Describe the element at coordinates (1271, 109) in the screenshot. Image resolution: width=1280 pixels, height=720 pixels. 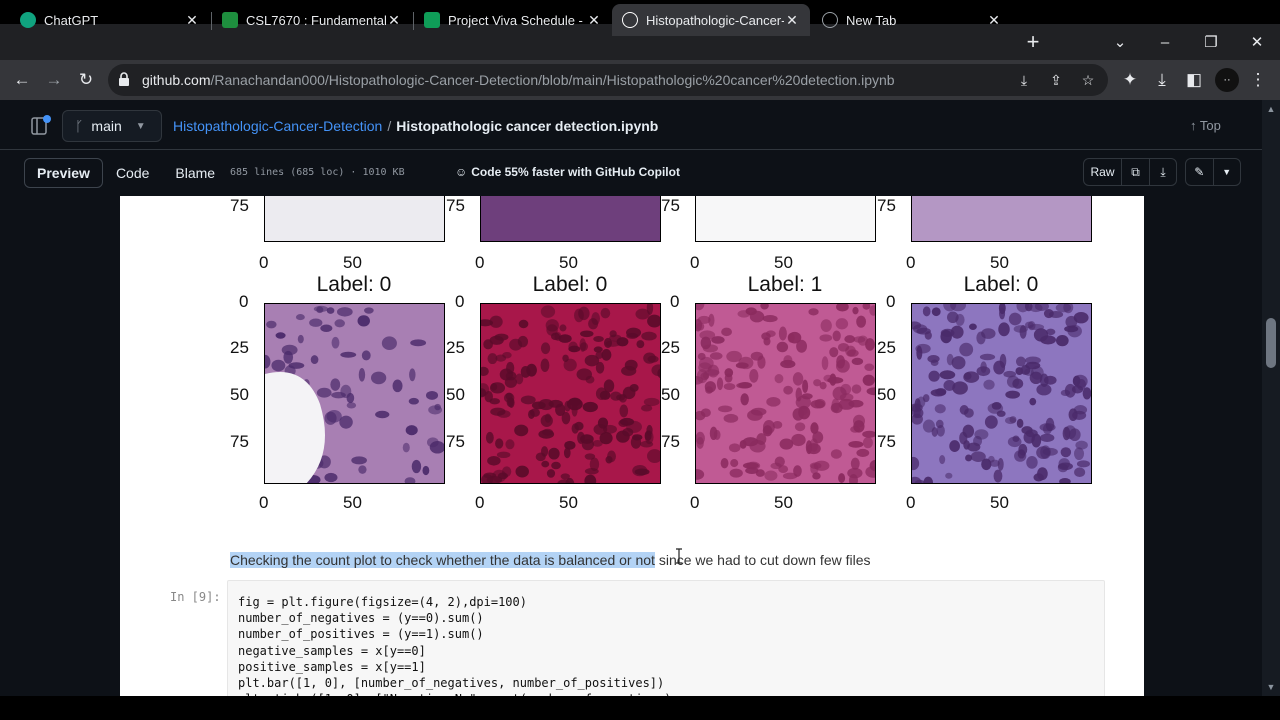
I see `scroll-up-icon: ▲` at that location.